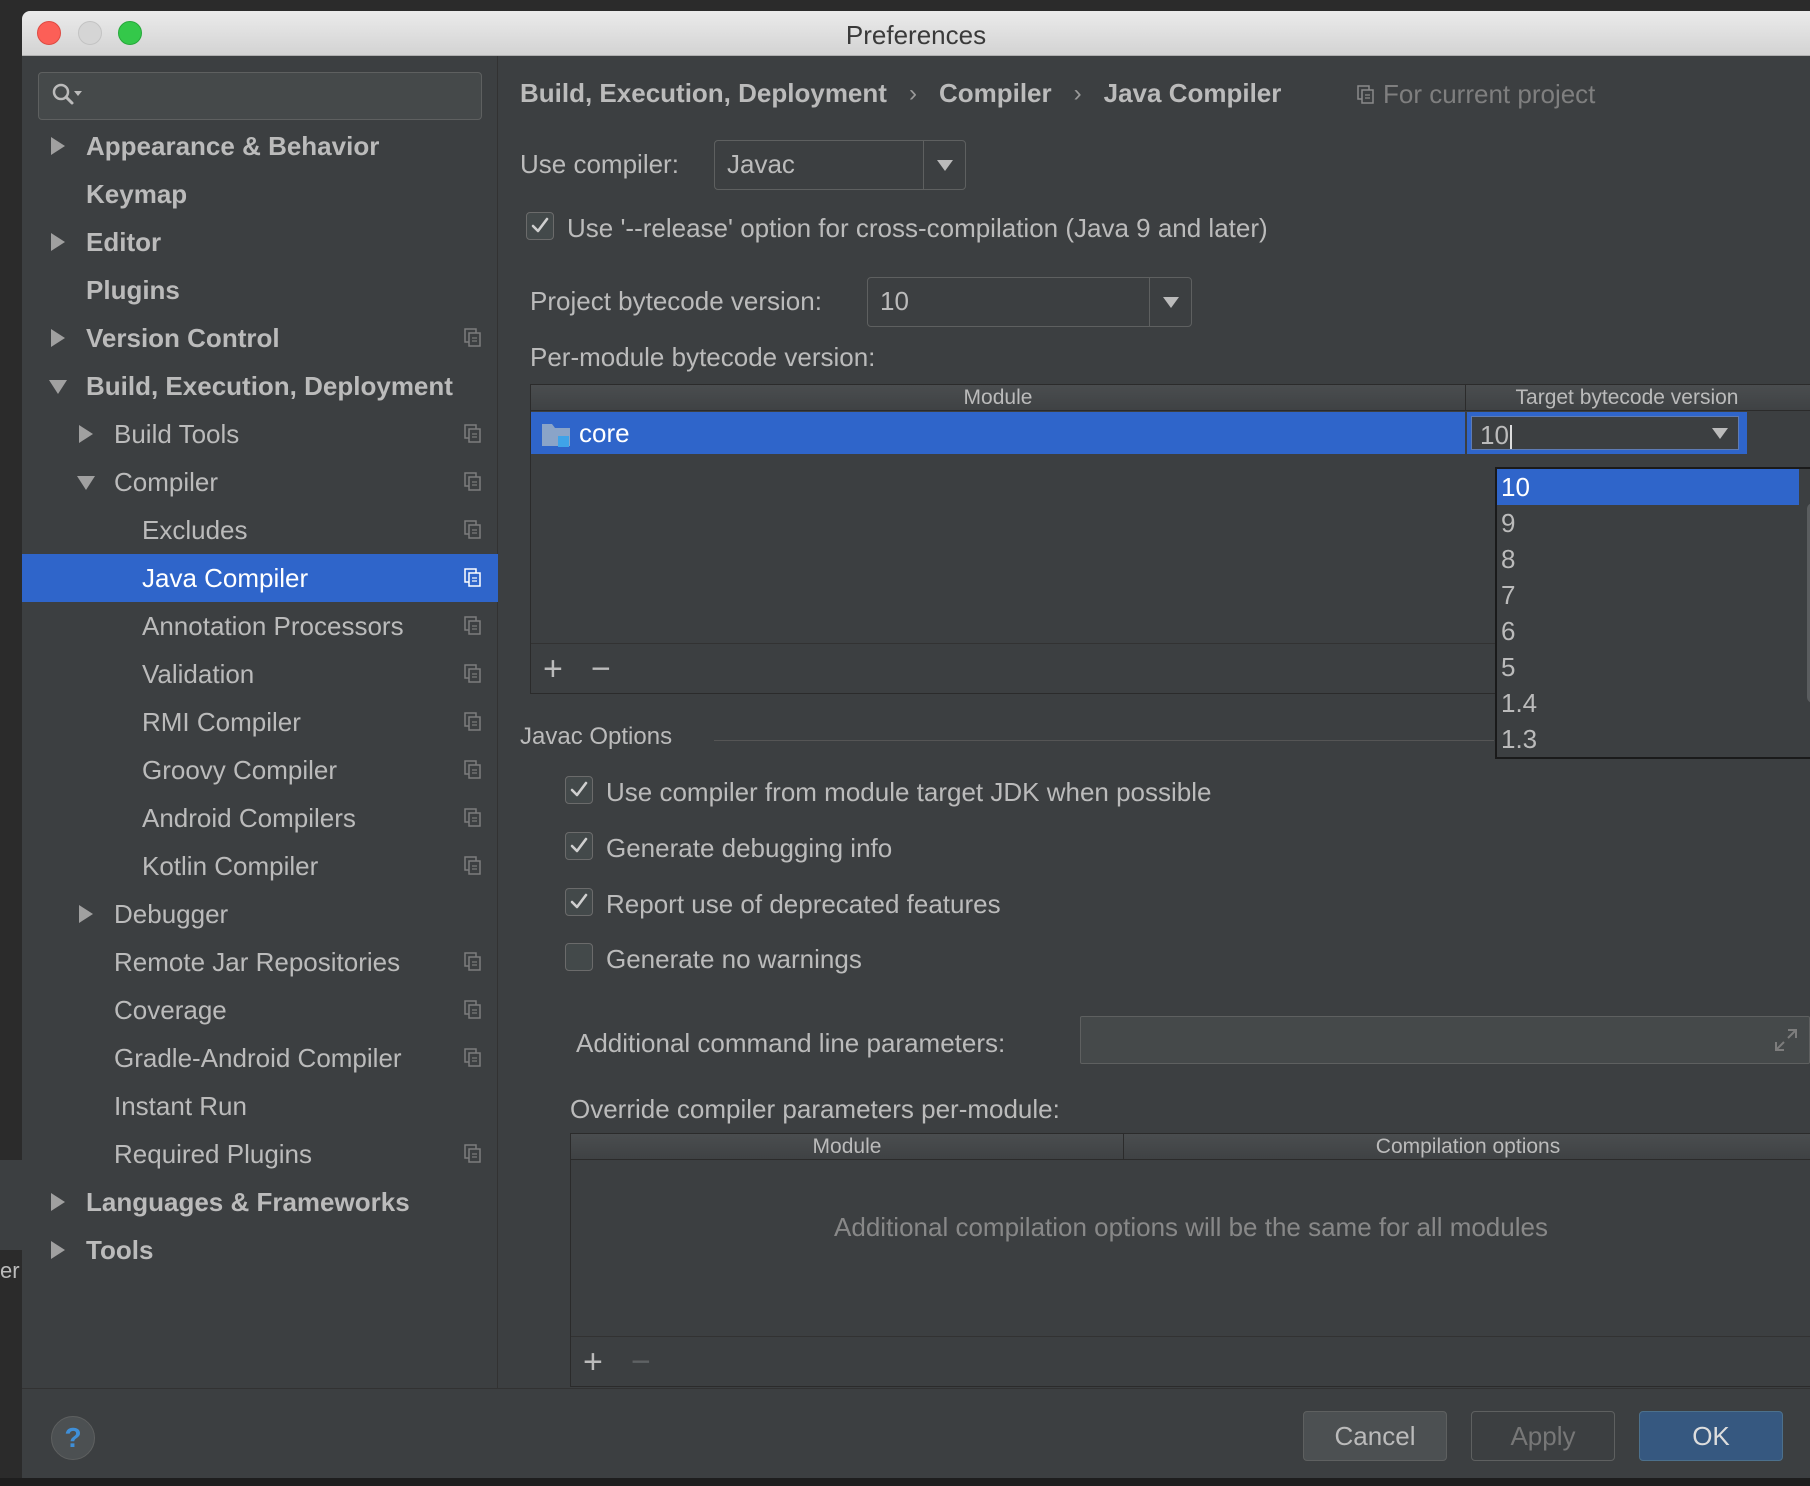  What do you see at coordinates (1648, 631) in the screenshot?
I see `bytecode-version-option: 6` at bounding box center [1648, 631].